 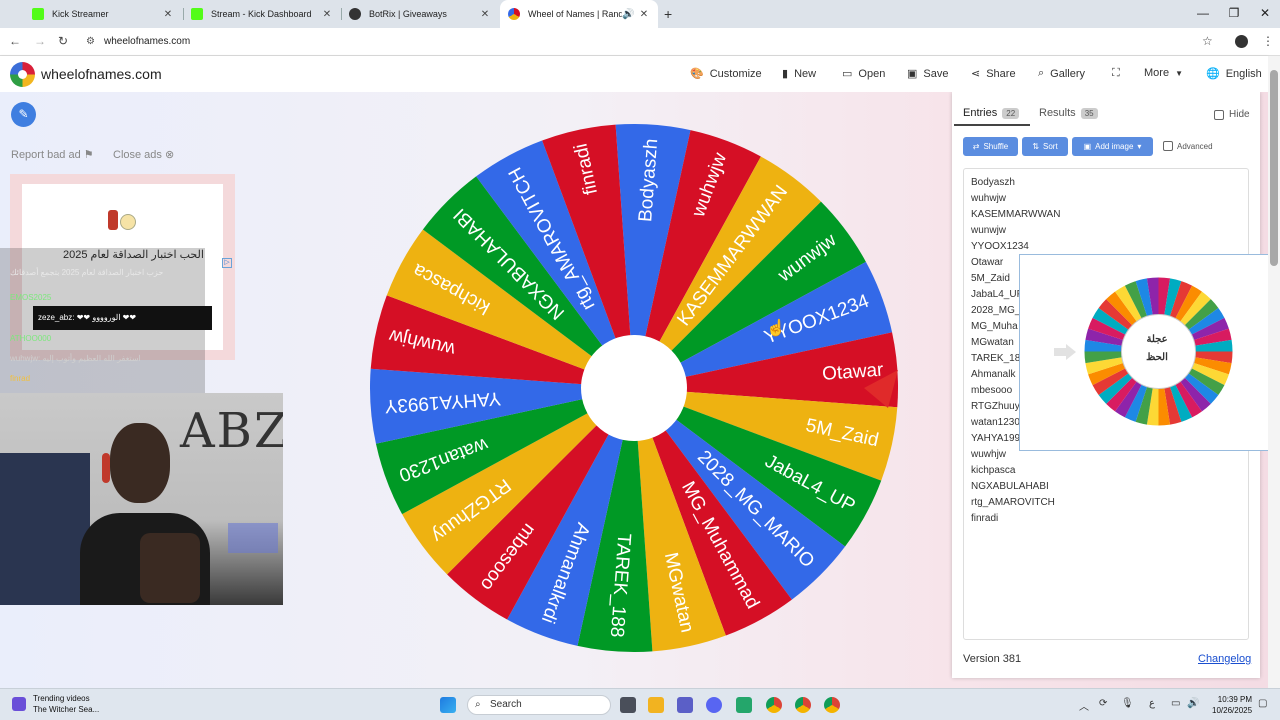 What do you see at coordinates (1013, 502) in the screenshot?
I see `entry-line: rtg_AMAROVITCH` at bounding box center [1013, 502].